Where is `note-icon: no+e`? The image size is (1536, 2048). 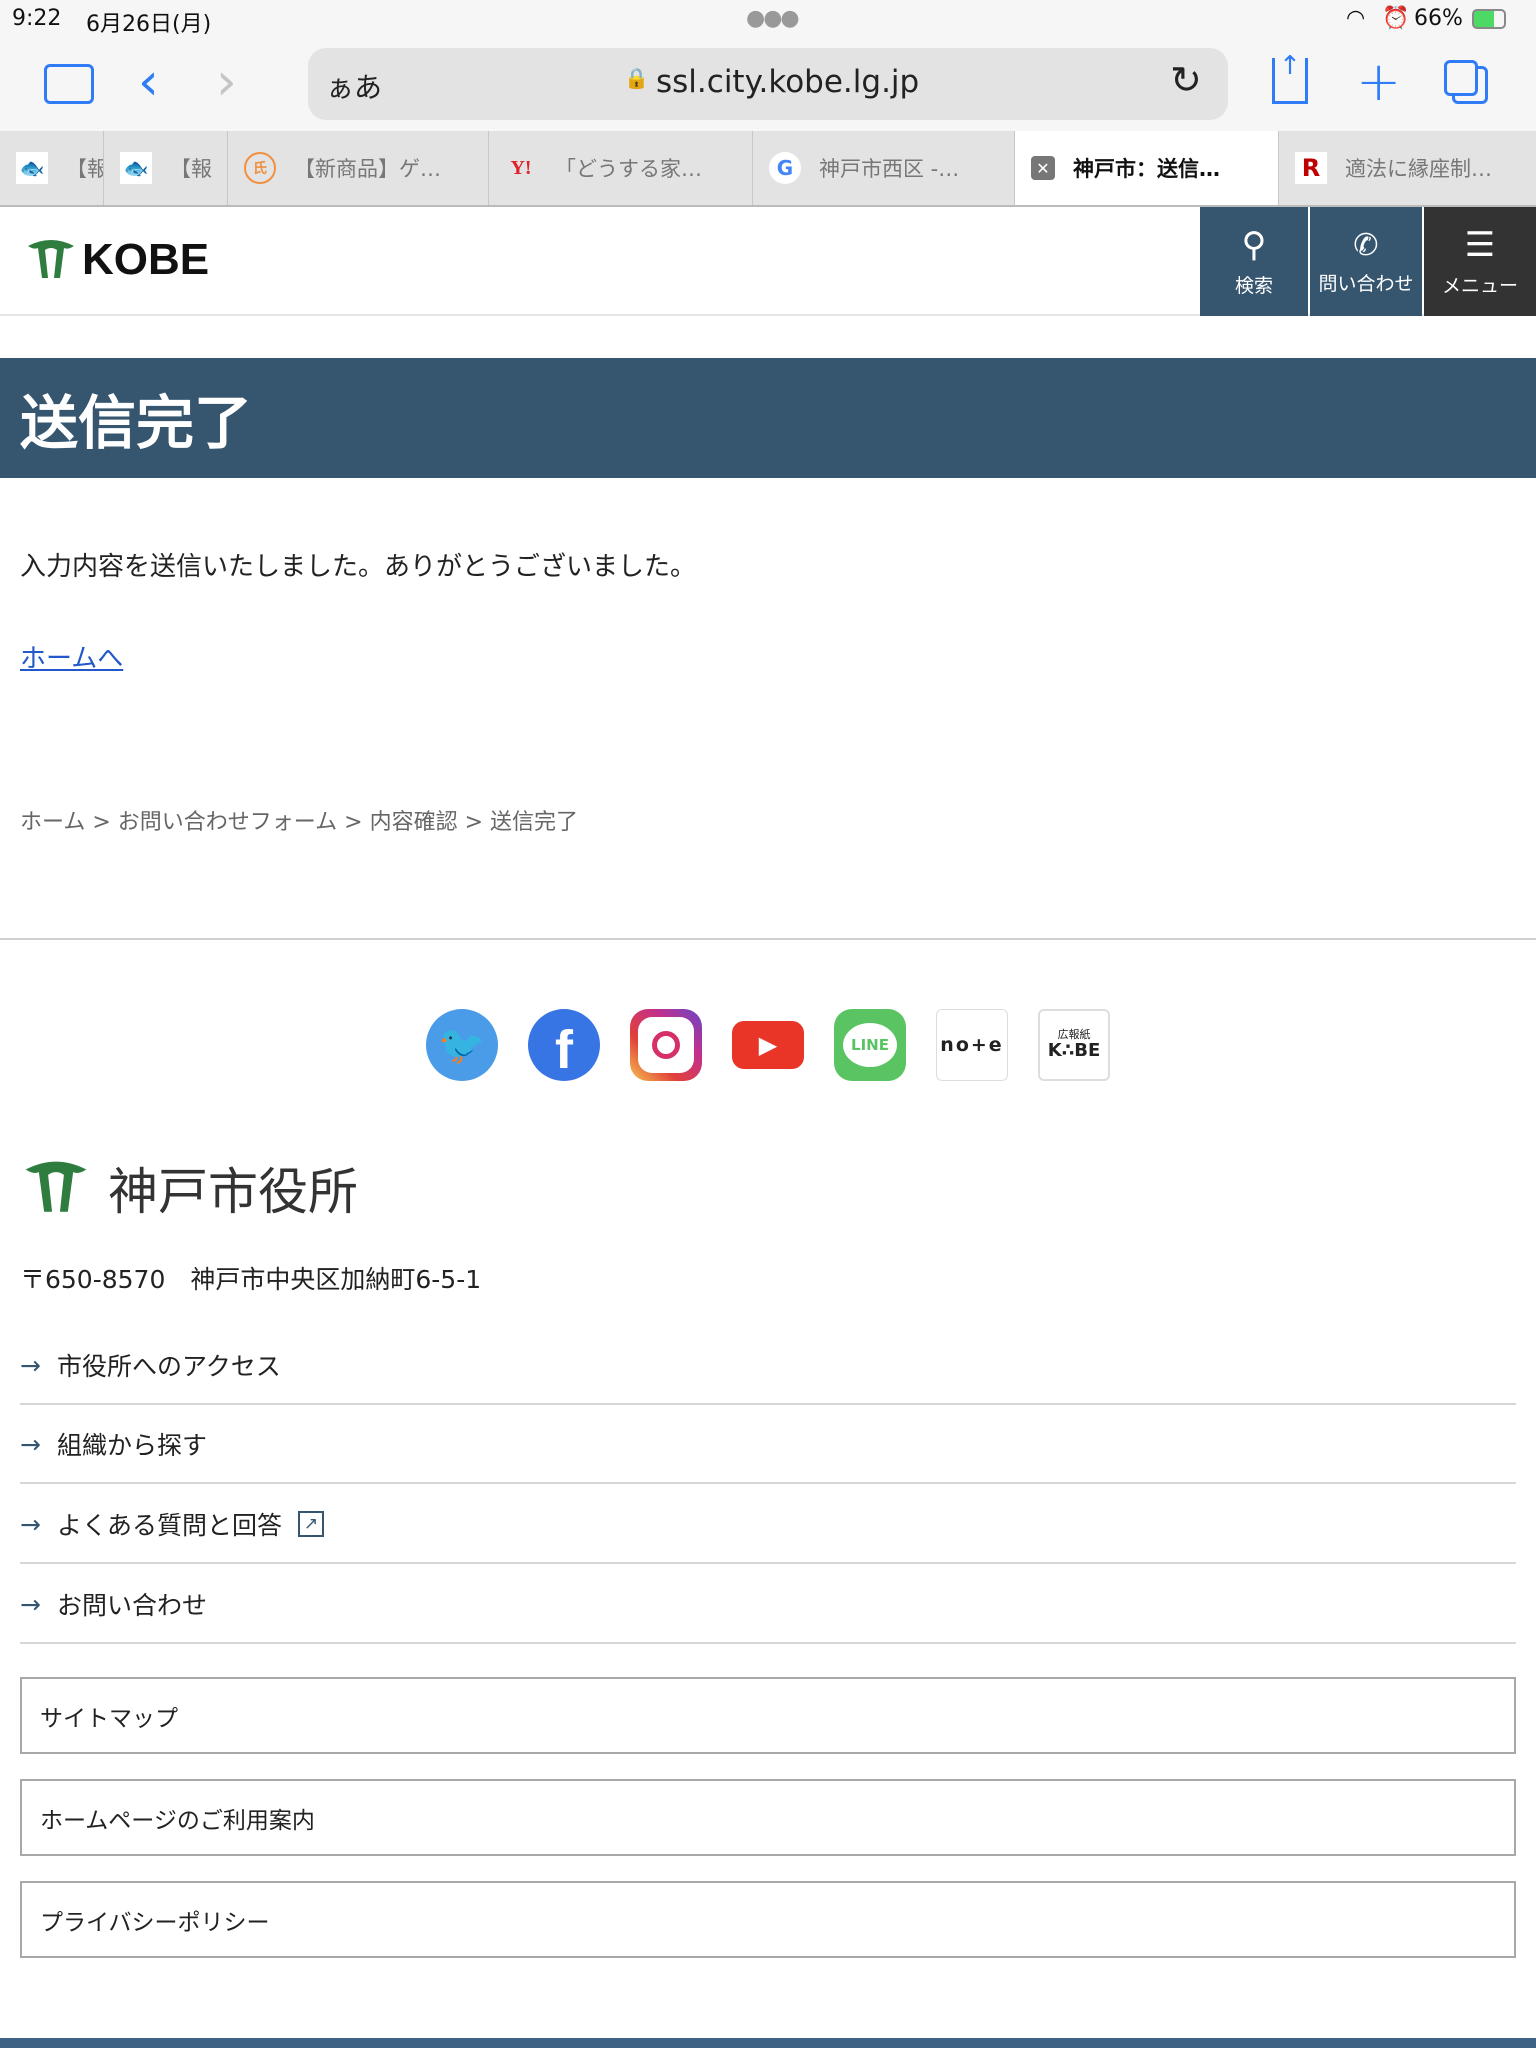 note-icon: no+e is located at coordinates (972, 1045).